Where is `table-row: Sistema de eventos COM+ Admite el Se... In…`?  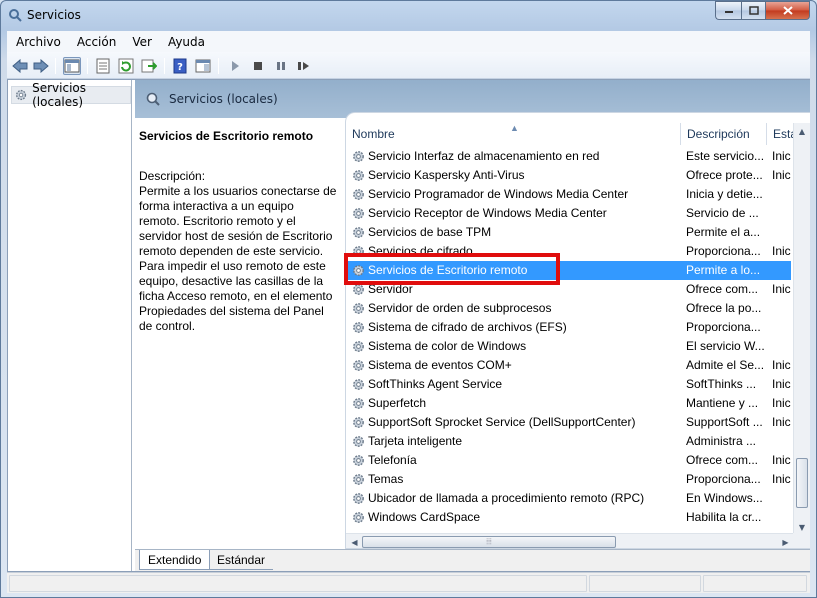
table-row: Sistema de eventos COM+ Admite el Se... In… is located at coordinates (568, 365).